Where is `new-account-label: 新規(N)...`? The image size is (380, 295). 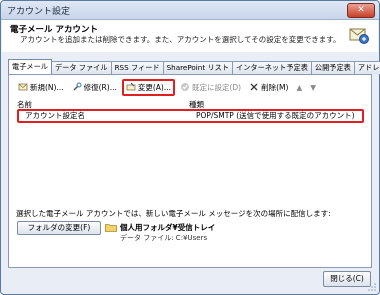 new-account-label: 新規(N)... is located at coordinates (47, 87).